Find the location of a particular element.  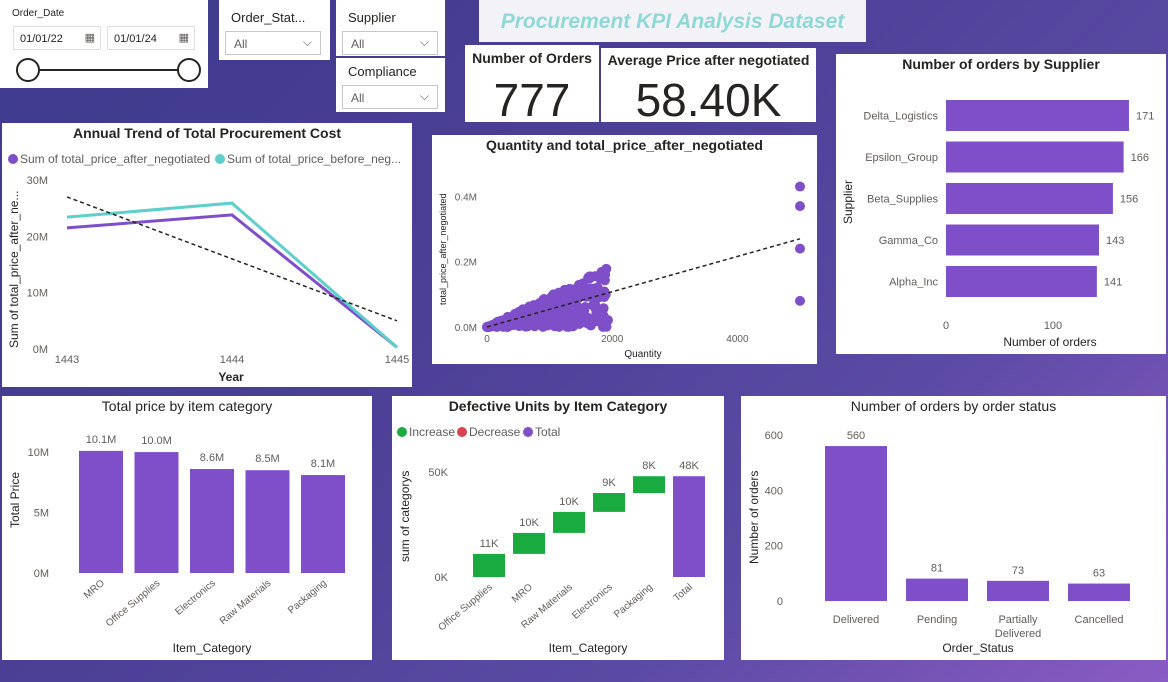

order-date-slicer: Order_Date 01/01/22 ▦ 01/01/24 ▦ is located at coordinates (104, 44).